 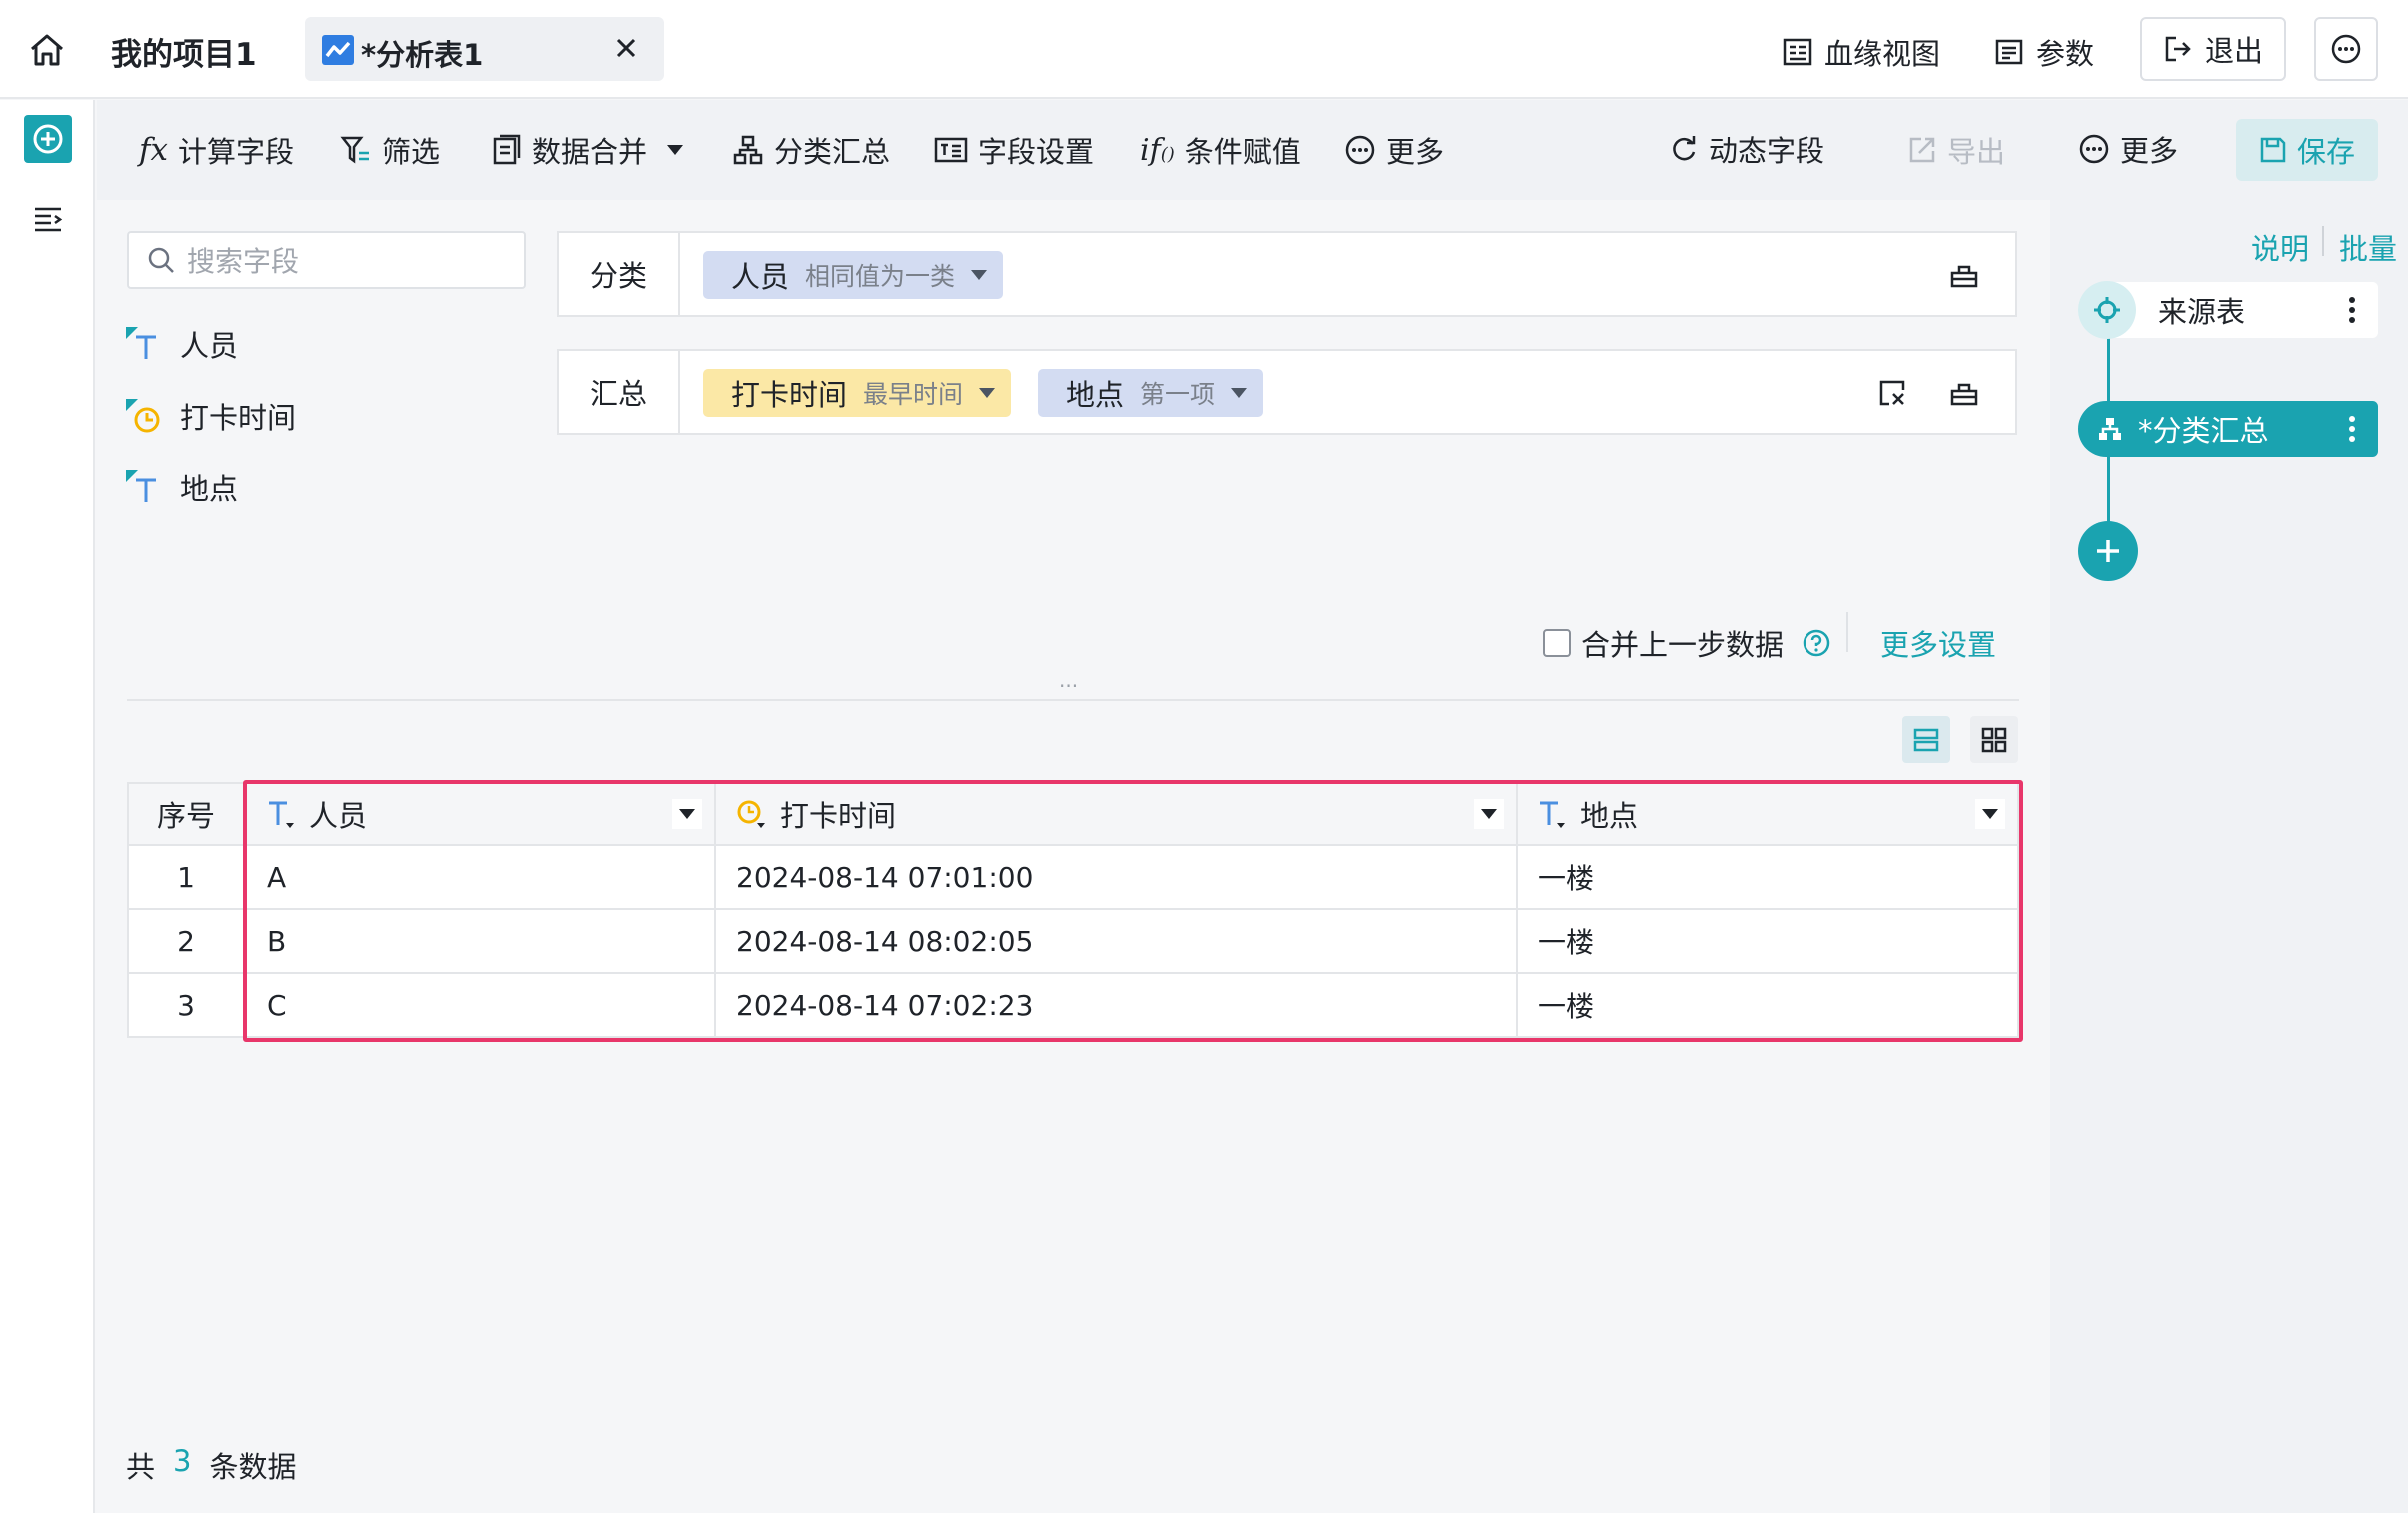 What do you see at coordinates (1847, 632) in the screenshot?
I see `option-divider` at bounding box center [1847, 632].